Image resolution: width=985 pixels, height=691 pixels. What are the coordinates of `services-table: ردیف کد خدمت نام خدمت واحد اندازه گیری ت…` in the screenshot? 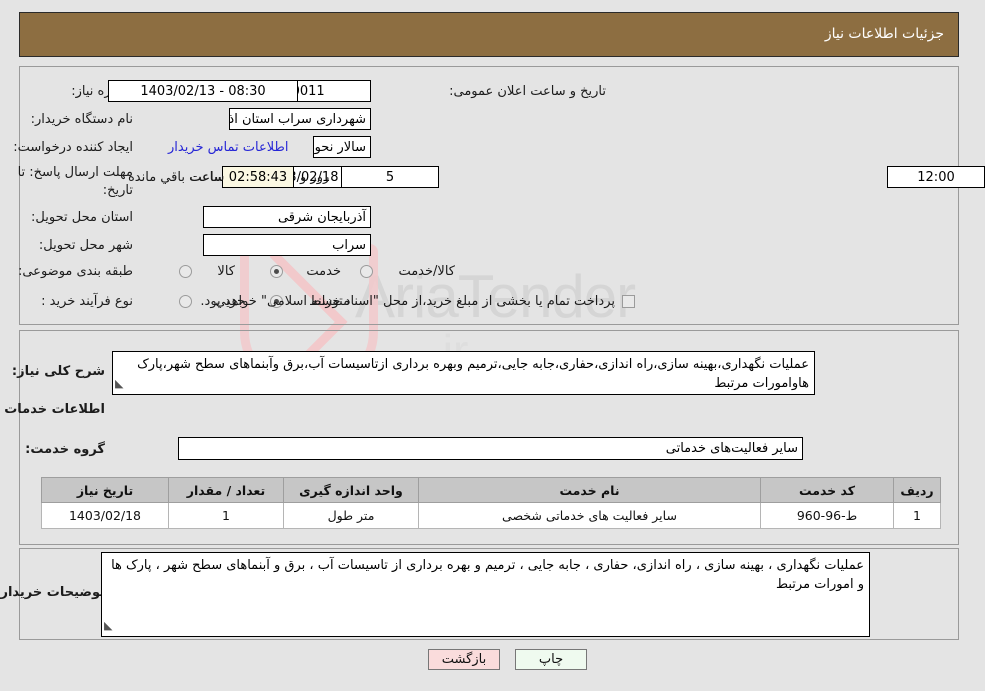 It's located at (491, 503).